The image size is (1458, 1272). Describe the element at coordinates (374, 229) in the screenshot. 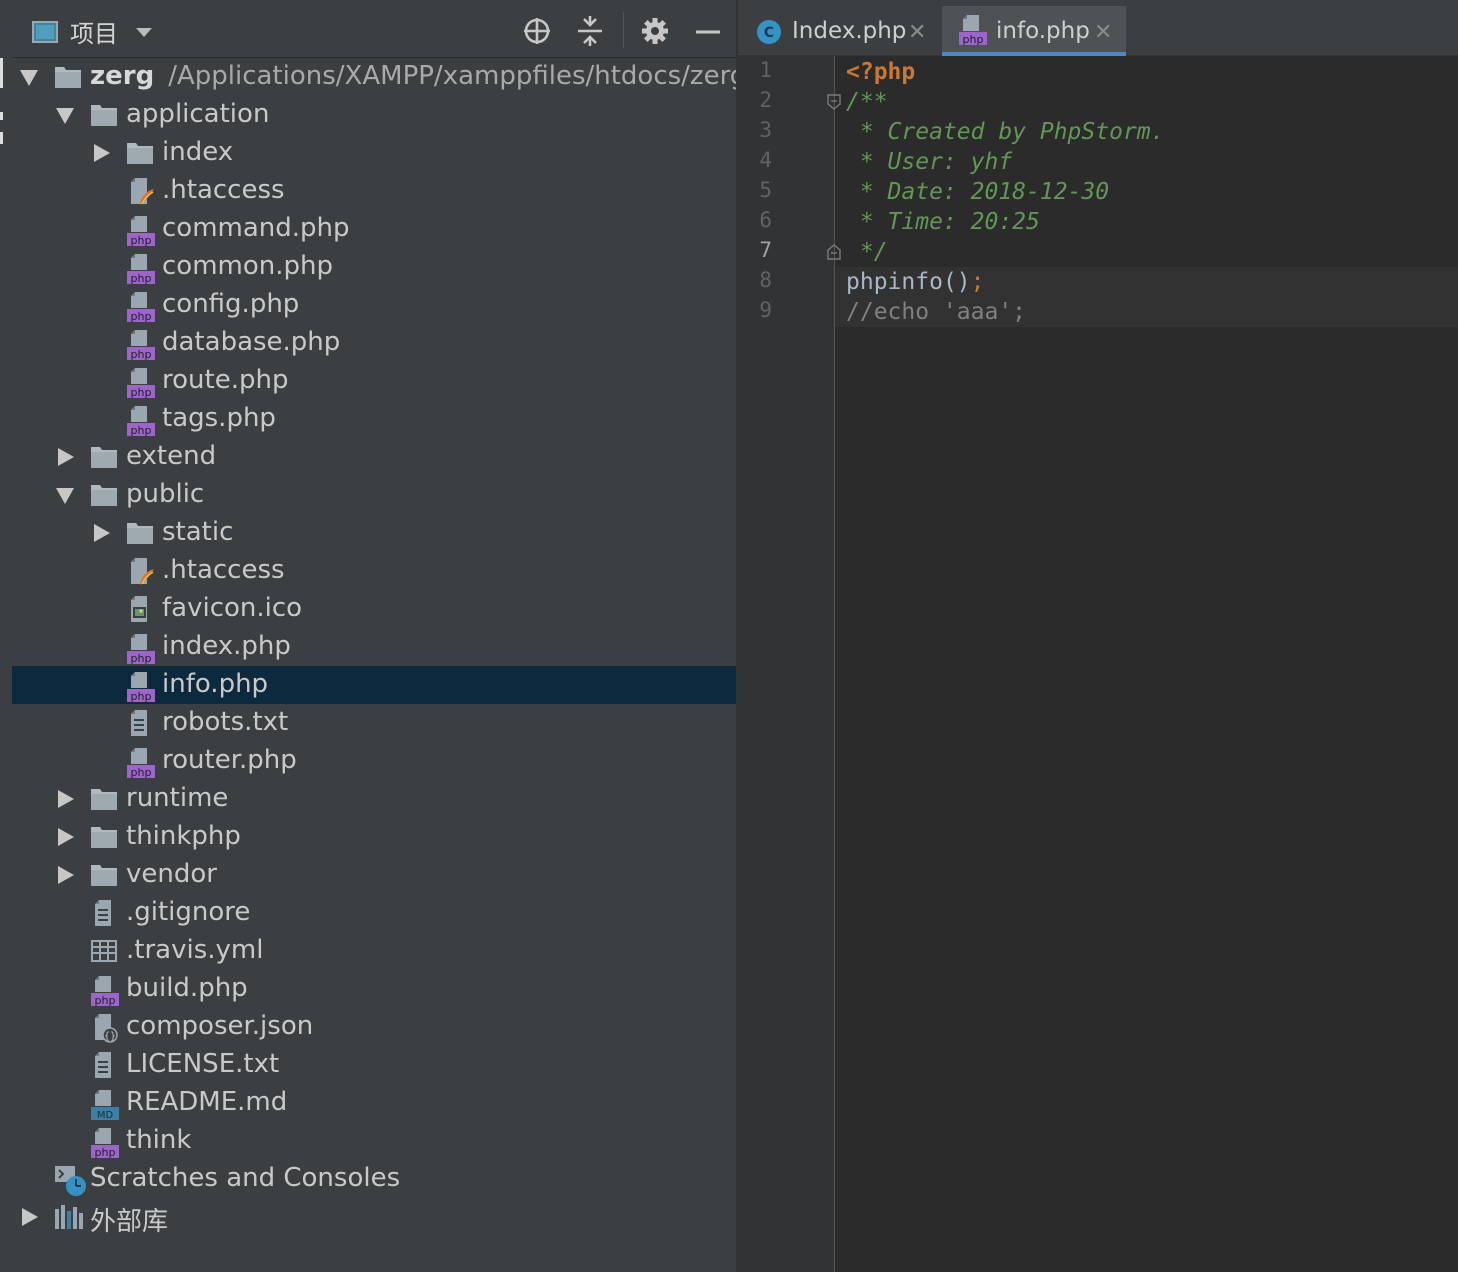

I see `tree-file-item: php command.php` at that location.